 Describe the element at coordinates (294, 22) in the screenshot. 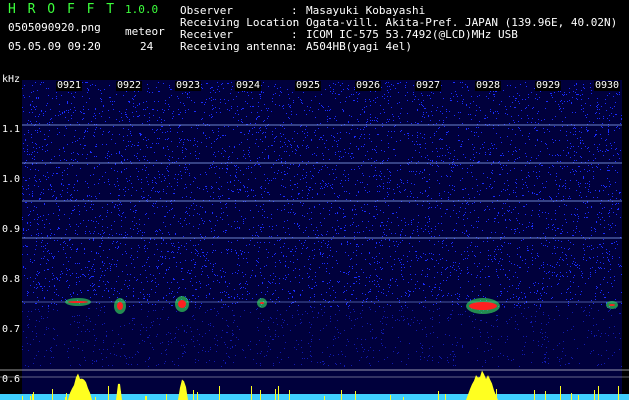

I see `location-colon: :` at that location.